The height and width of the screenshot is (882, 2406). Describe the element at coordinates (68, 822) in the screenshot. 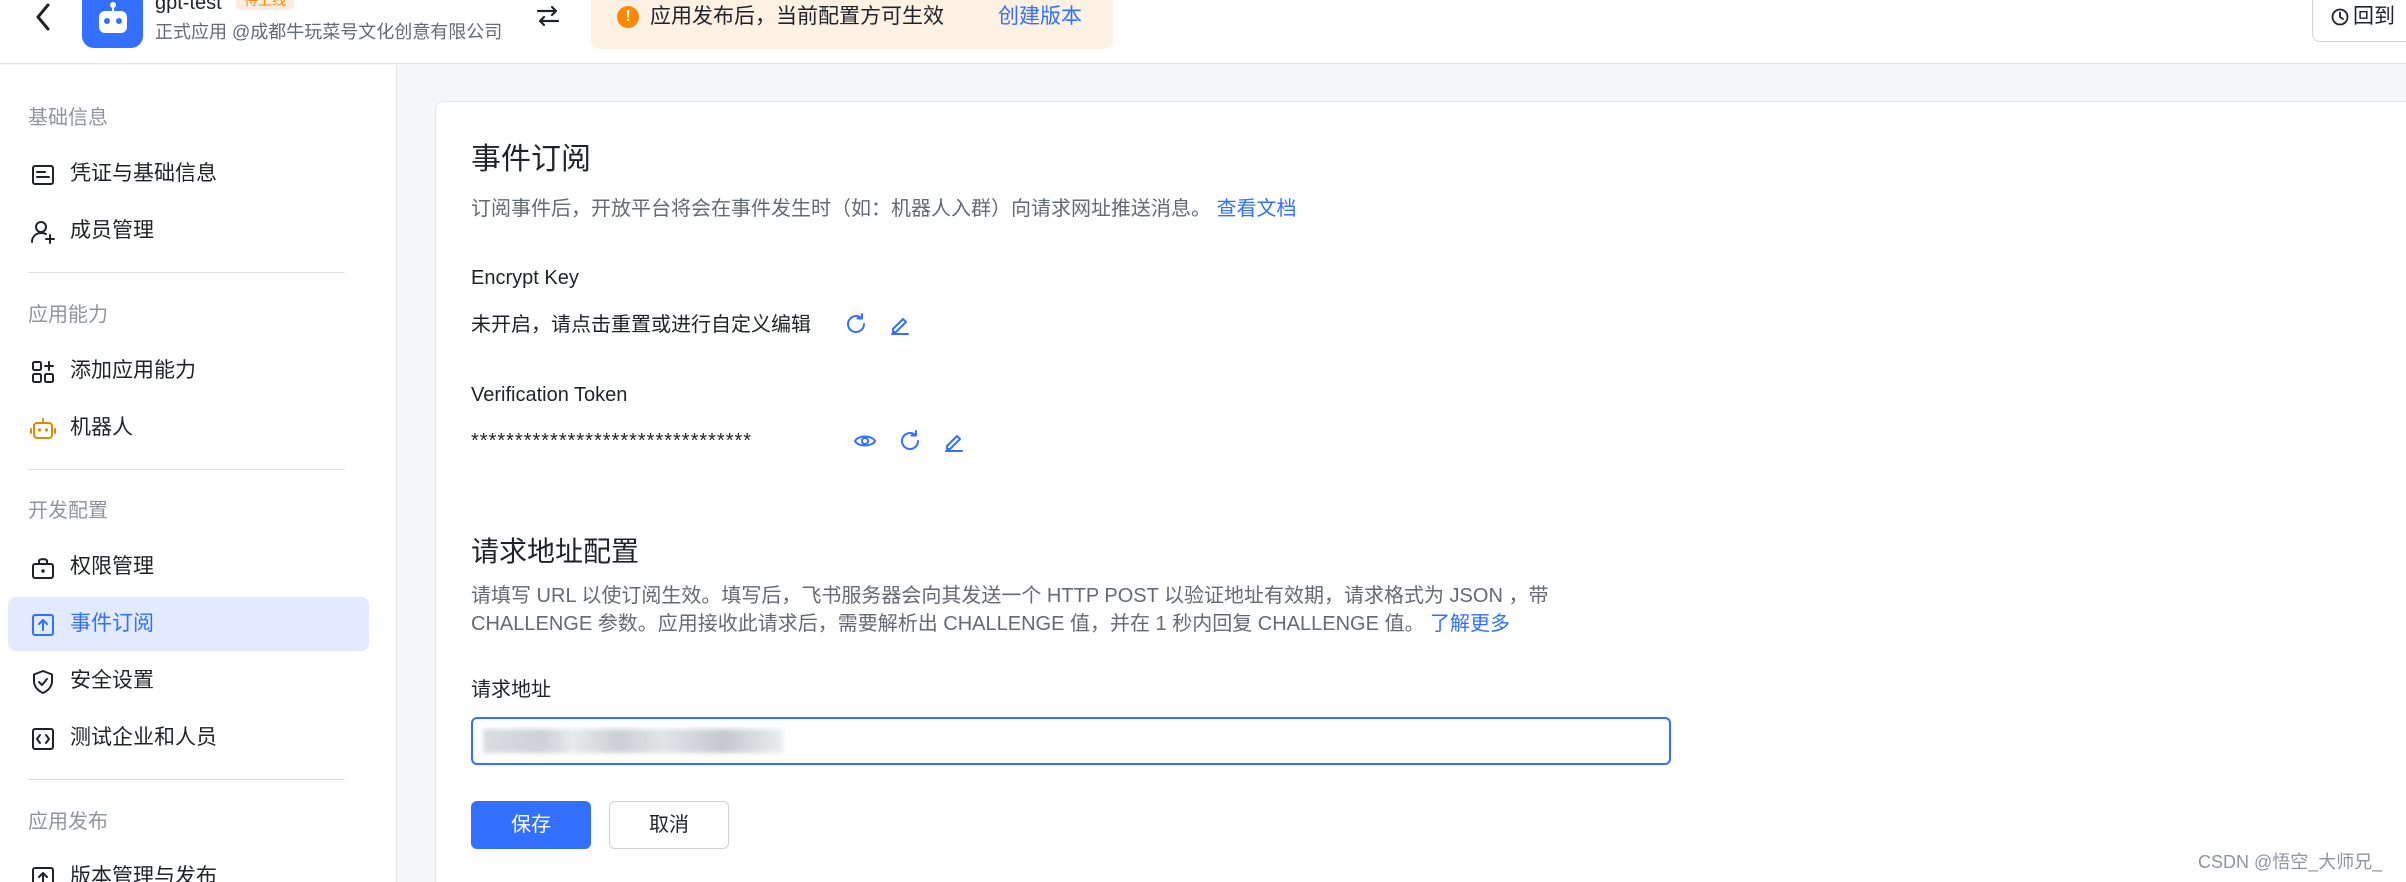

I see `section-label-publish: 应用发布` at that location.